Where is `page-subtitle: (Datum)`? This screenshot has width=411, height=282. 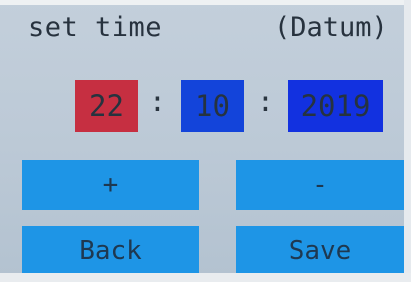 page-subtitle: (Datum) is located at coordinates (331, 27).